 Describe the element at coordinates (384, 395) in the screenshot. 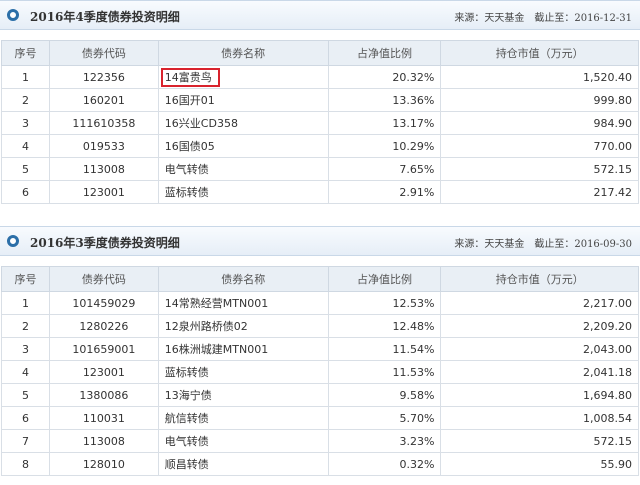

I see `cell-ratio: 9.58%` at that location.